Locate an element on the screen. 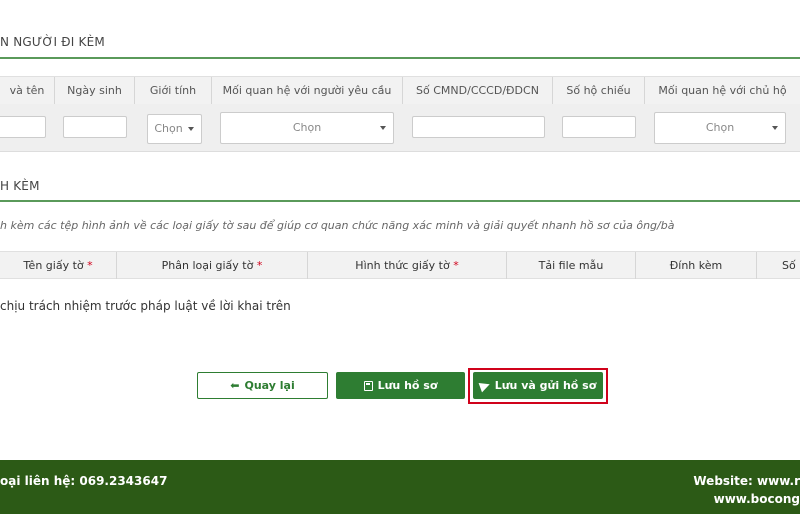  footer-website-2: www.bocong is located at coordinates (757, 499).